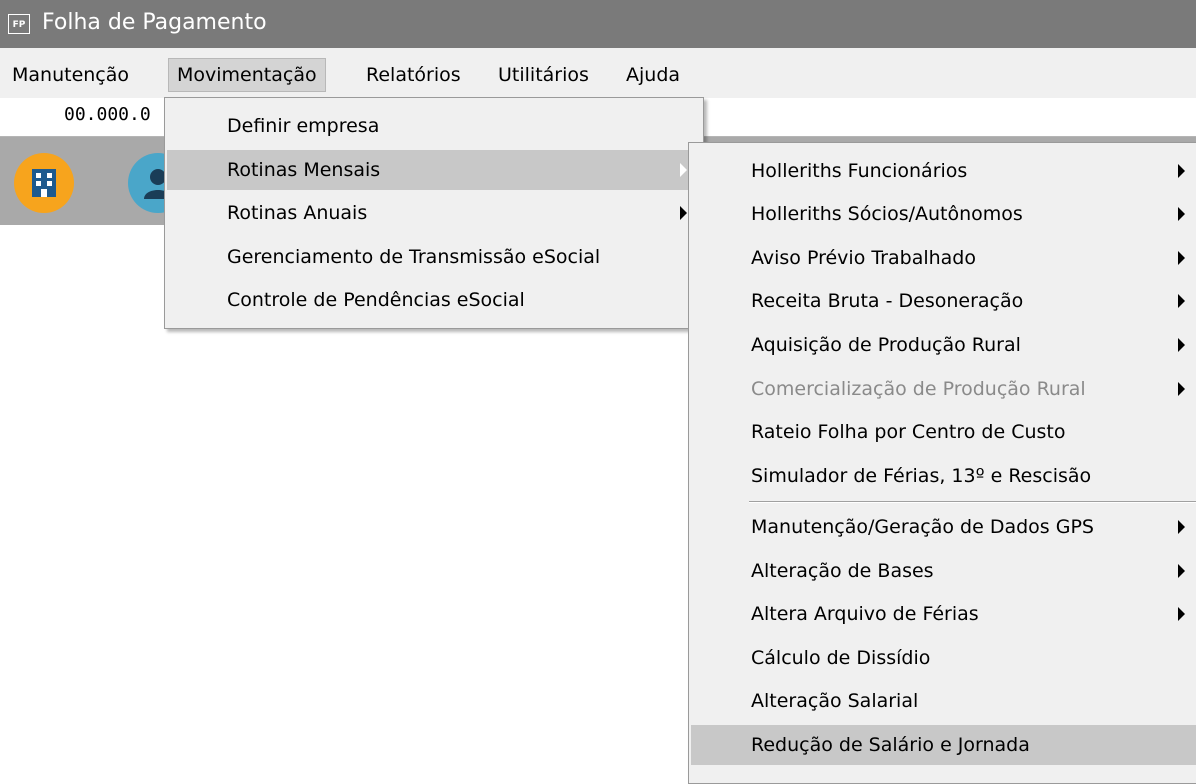 The image size is (1196, 784). I want to click on app-icon: FP, so click(19, 24).